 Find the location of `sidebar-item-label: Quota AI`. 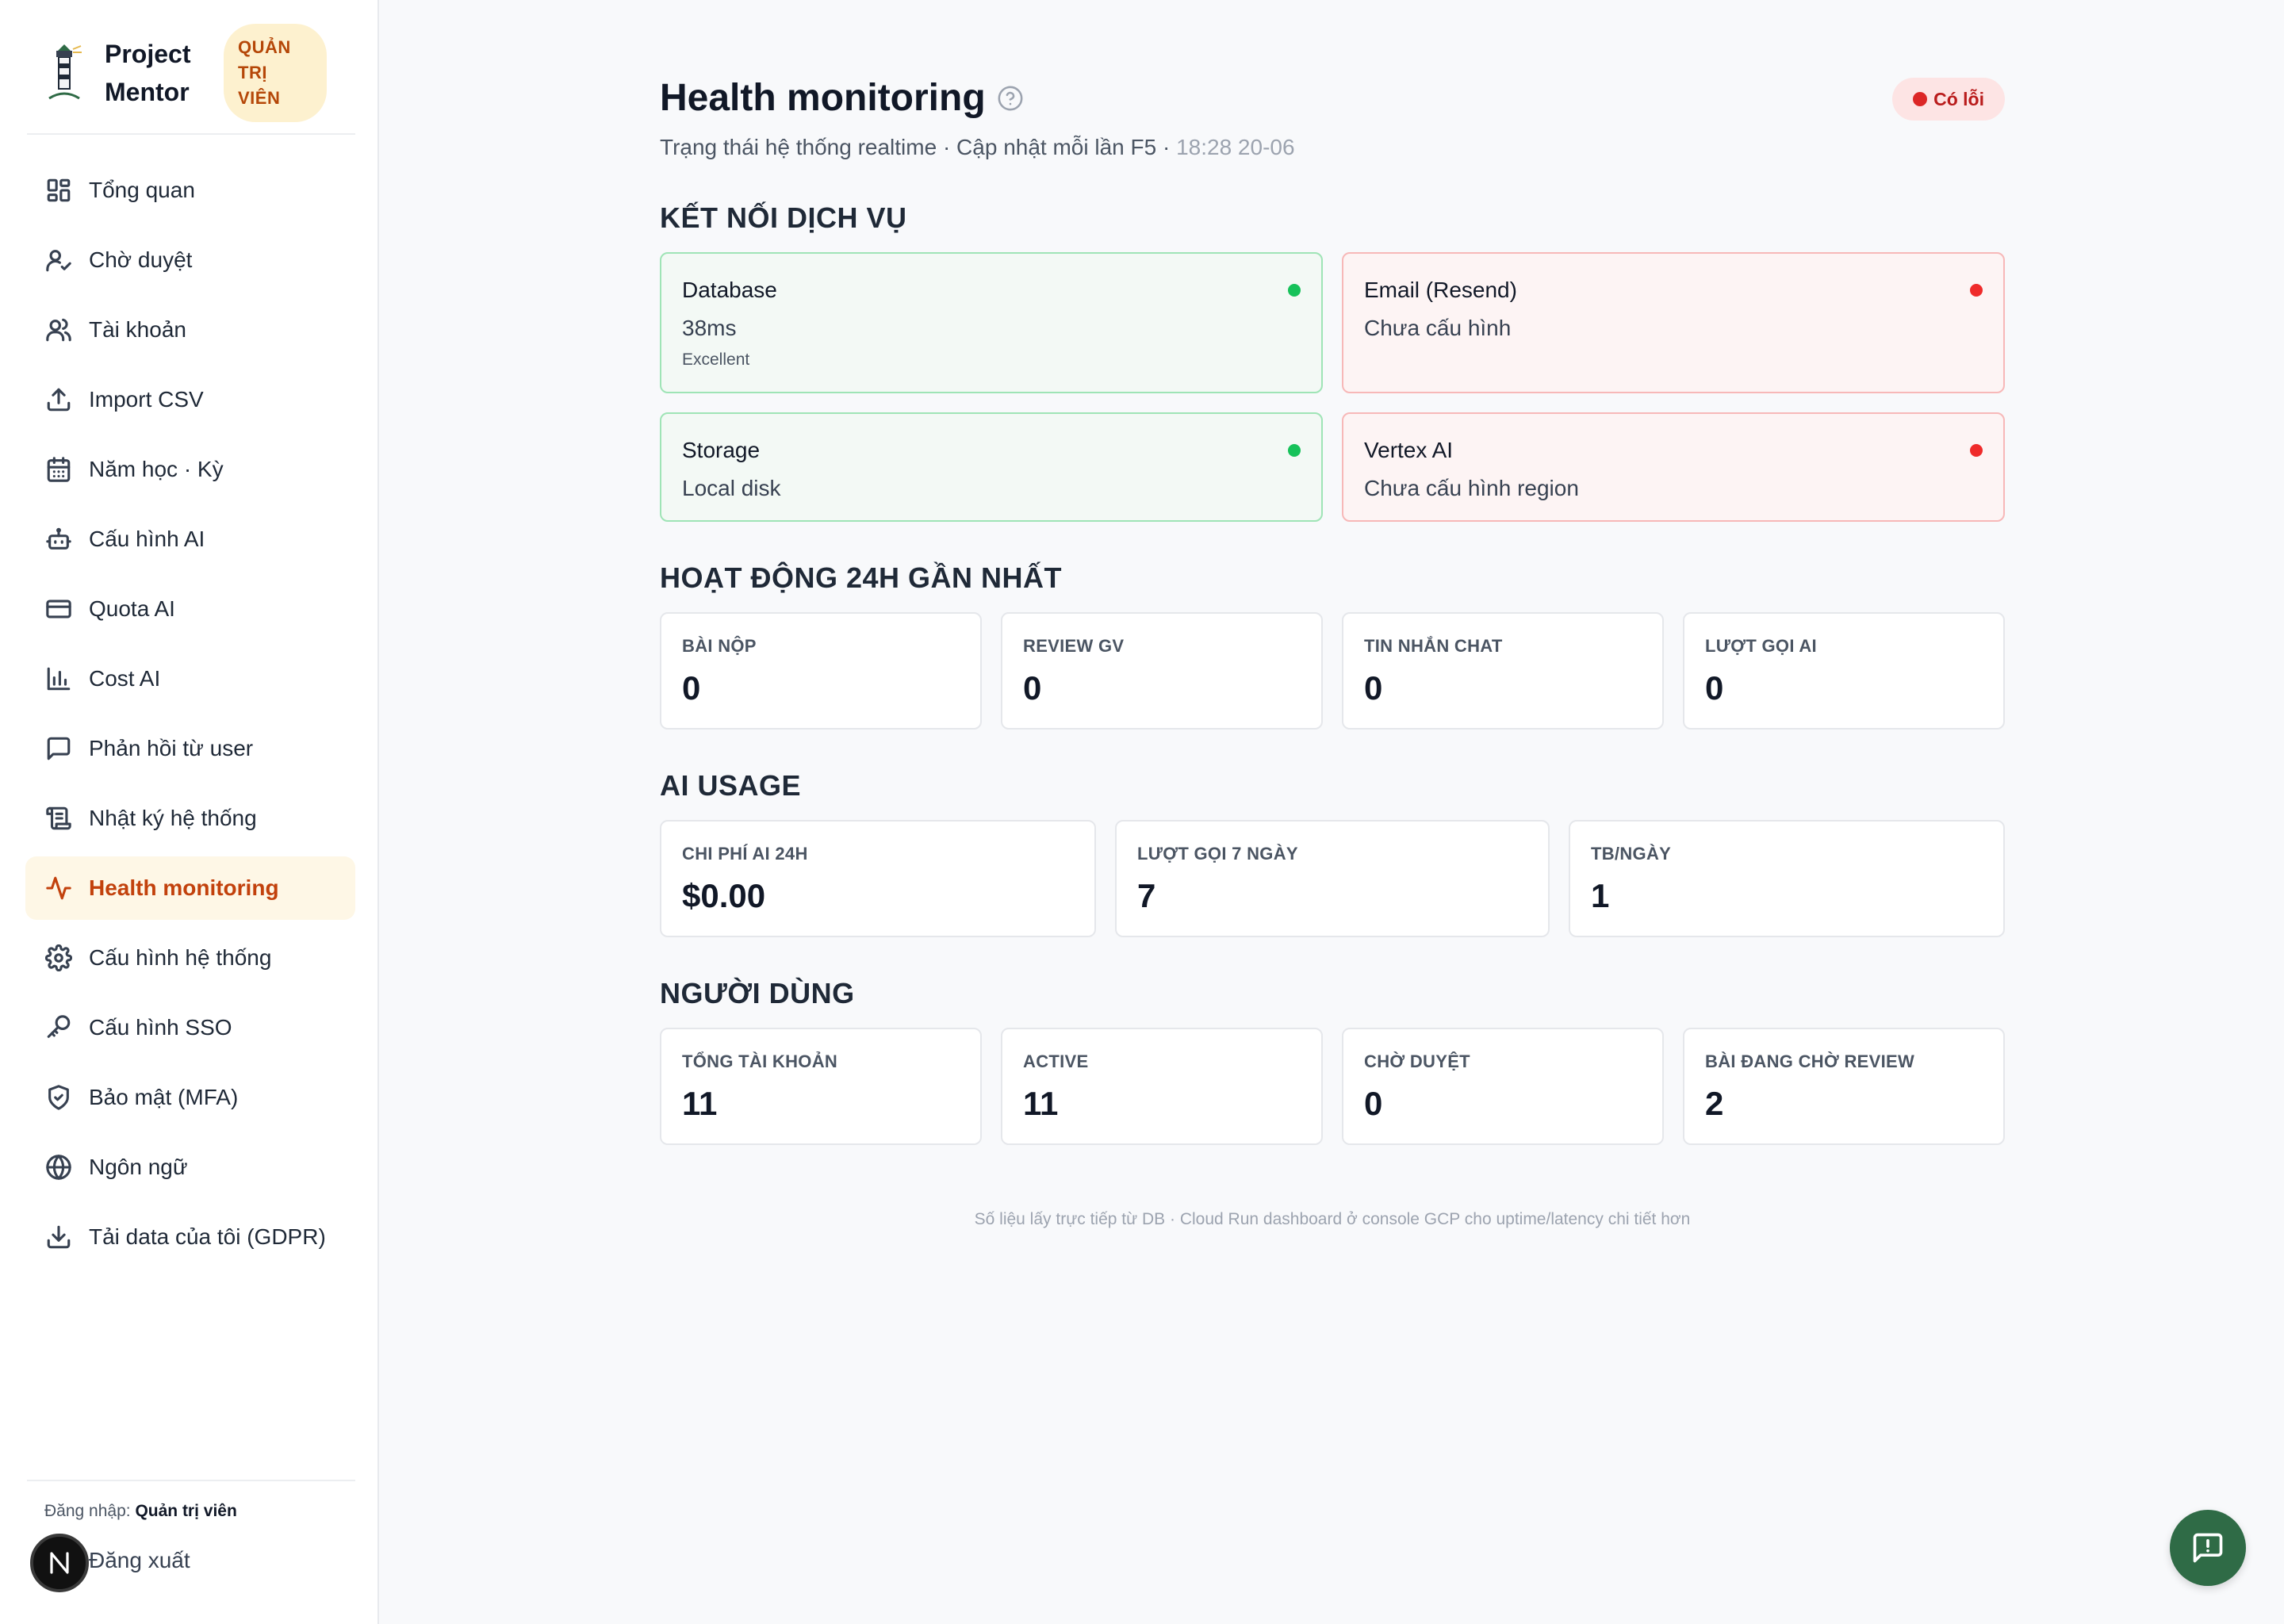

sidebar-item-label: Quota AI is located at coordinates (132, 608).